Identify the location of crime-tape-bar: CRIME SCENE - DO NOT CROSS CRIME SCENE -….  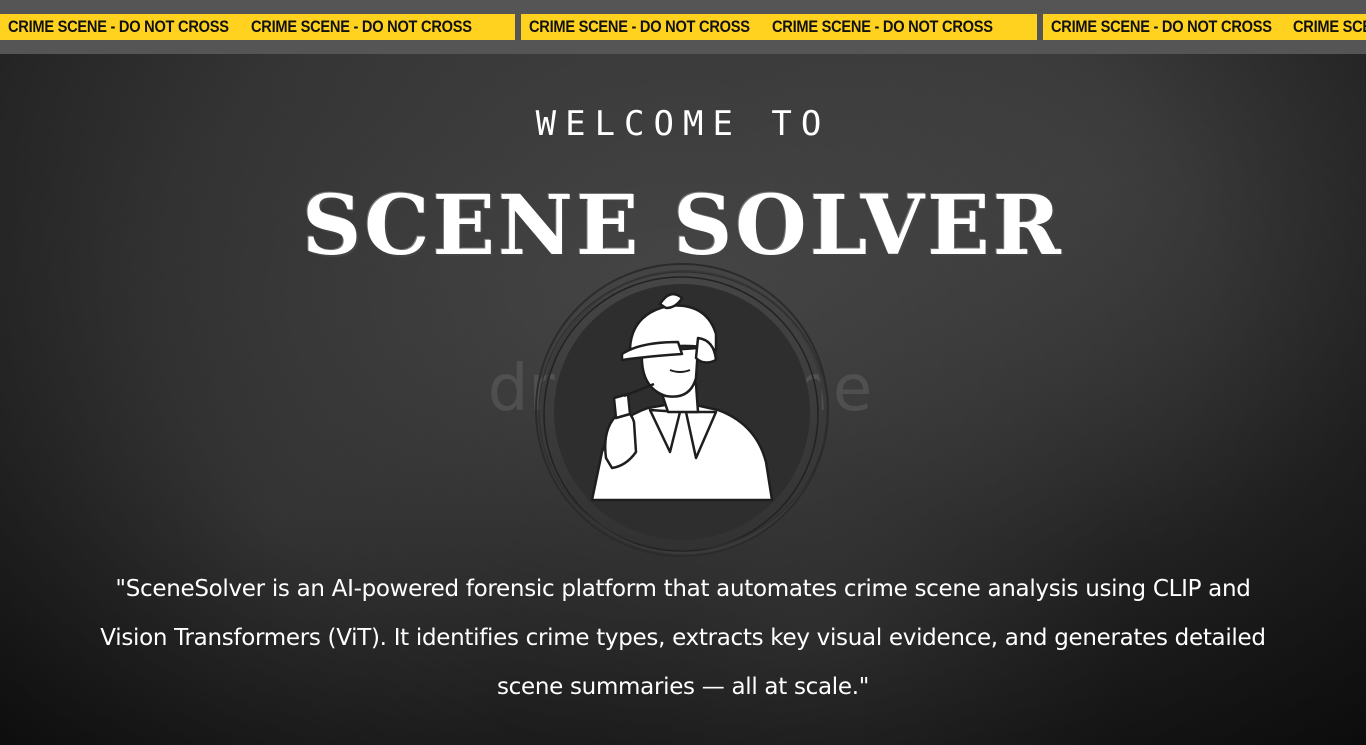
(683, 27).